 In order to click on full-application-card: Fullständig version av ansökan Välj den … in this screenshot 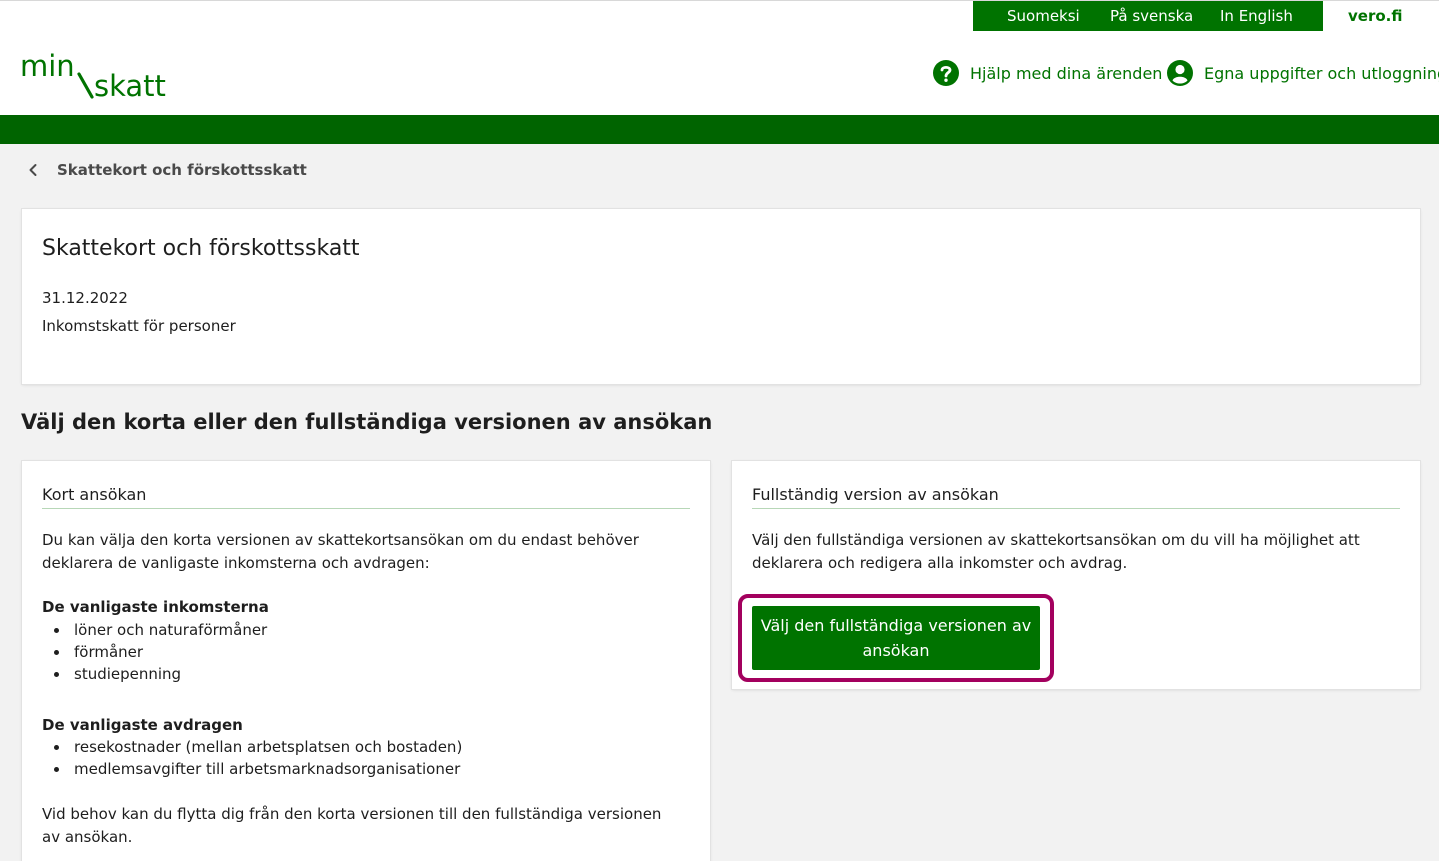, I will do `click(1076, 575)`.